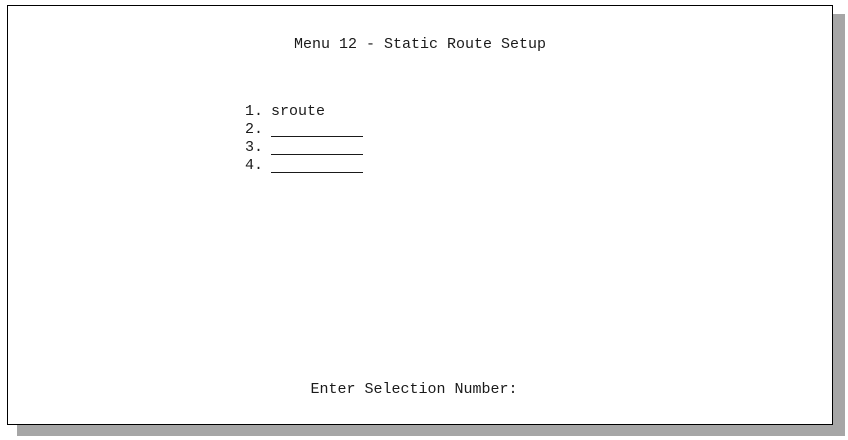 The image size is (848, 440). I want to click on route-item-number: 3., so click(254, 147).